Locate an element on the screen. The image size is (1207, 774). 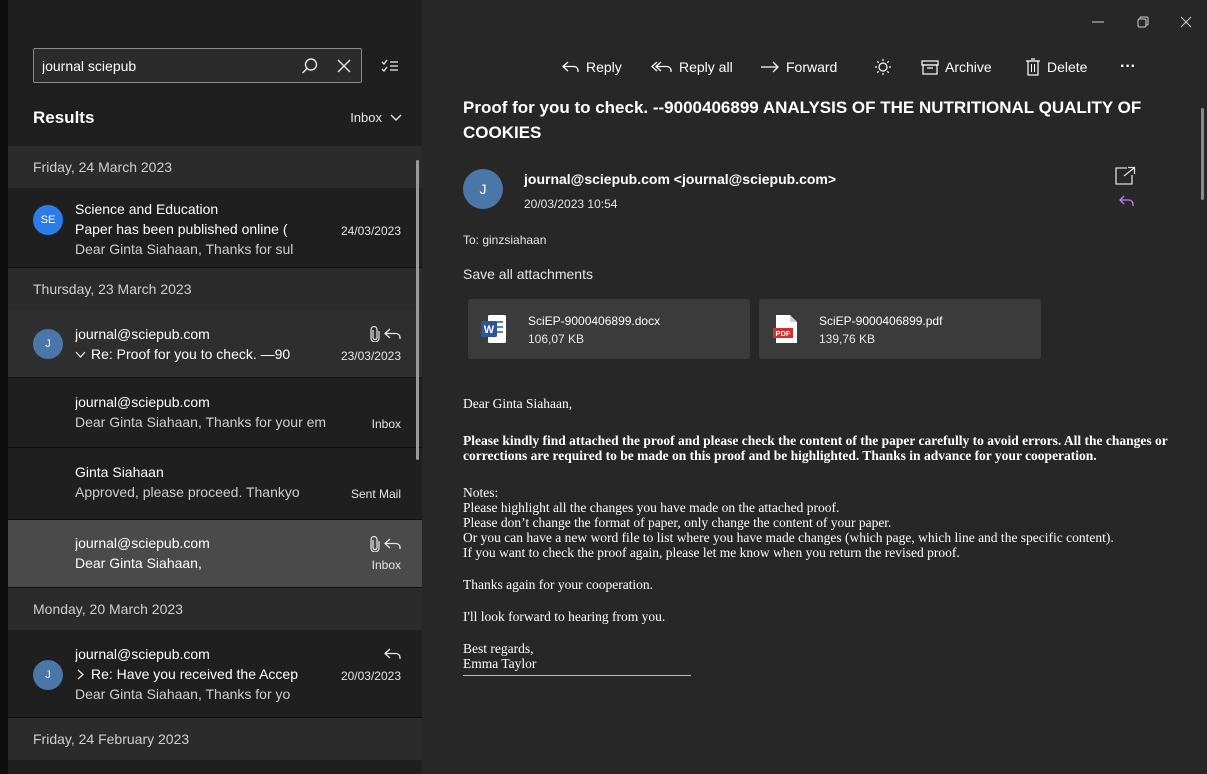
date-group-header: Thursday, 23 March 2023 is located at coordinates (215, 289).